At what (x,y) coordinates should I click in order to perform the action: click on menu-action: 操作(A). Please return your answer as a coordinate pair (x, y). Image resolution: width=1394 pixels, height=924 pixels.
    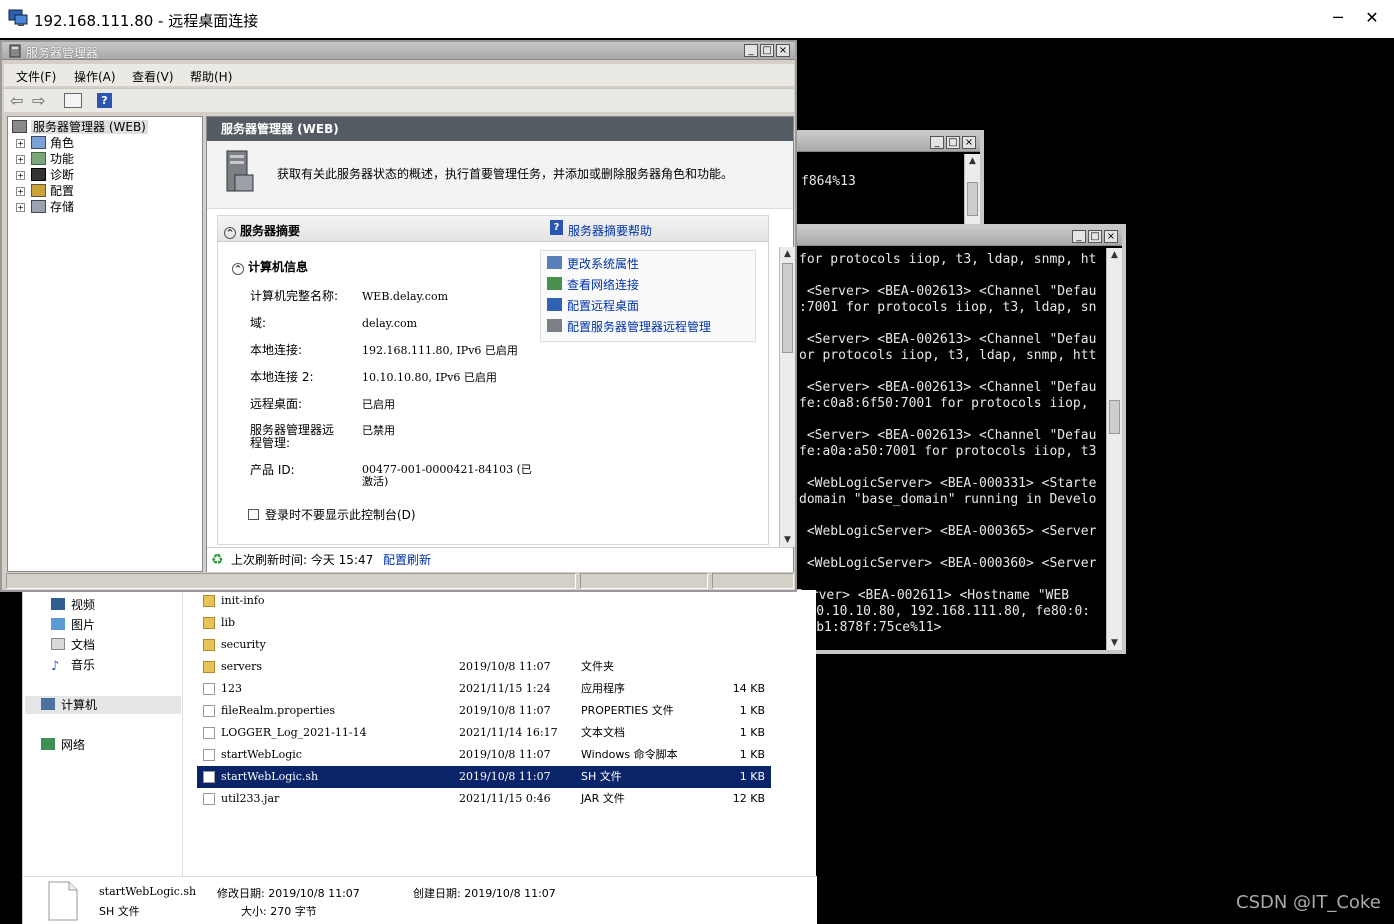
    Looking at the image, I should click on (95, 76).